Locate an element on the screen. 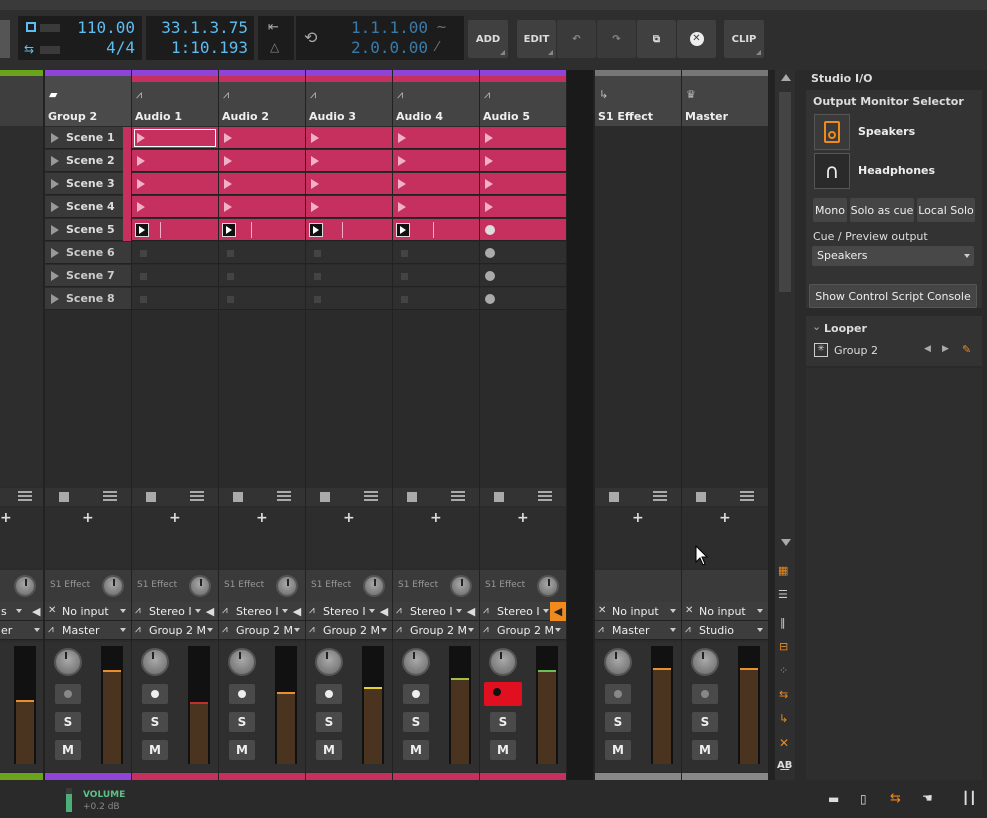 The height and width of the screenshot is (818, 987). redo-button: ↷ is located at coordinates (616, 39).